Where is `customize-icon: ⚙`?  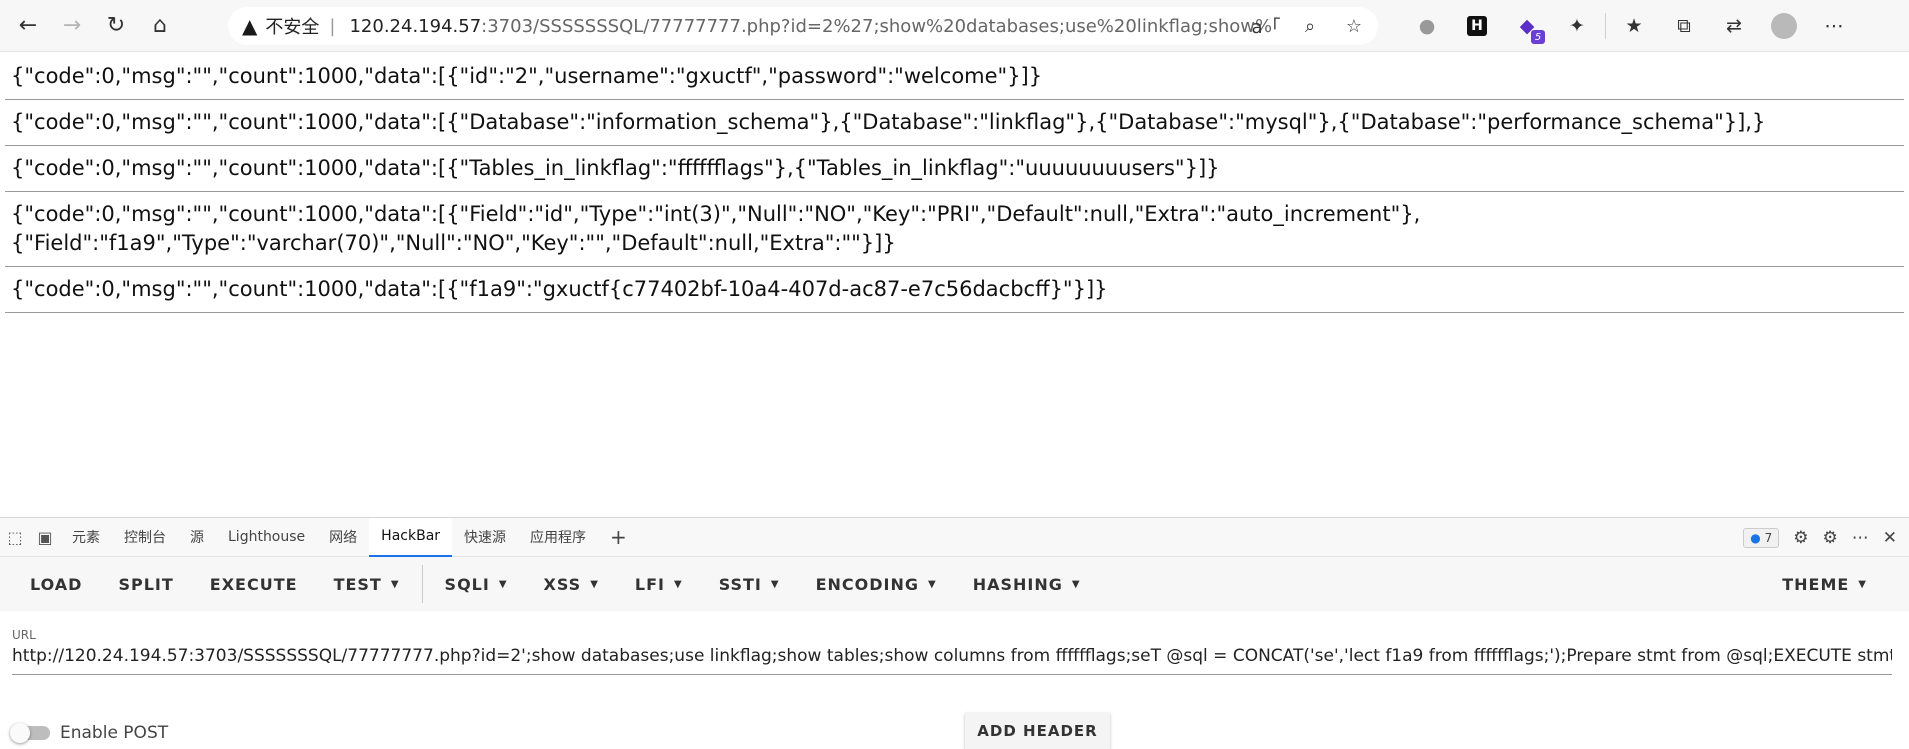
customize-icon: ⚙ is located at coordinates (1830, 538).